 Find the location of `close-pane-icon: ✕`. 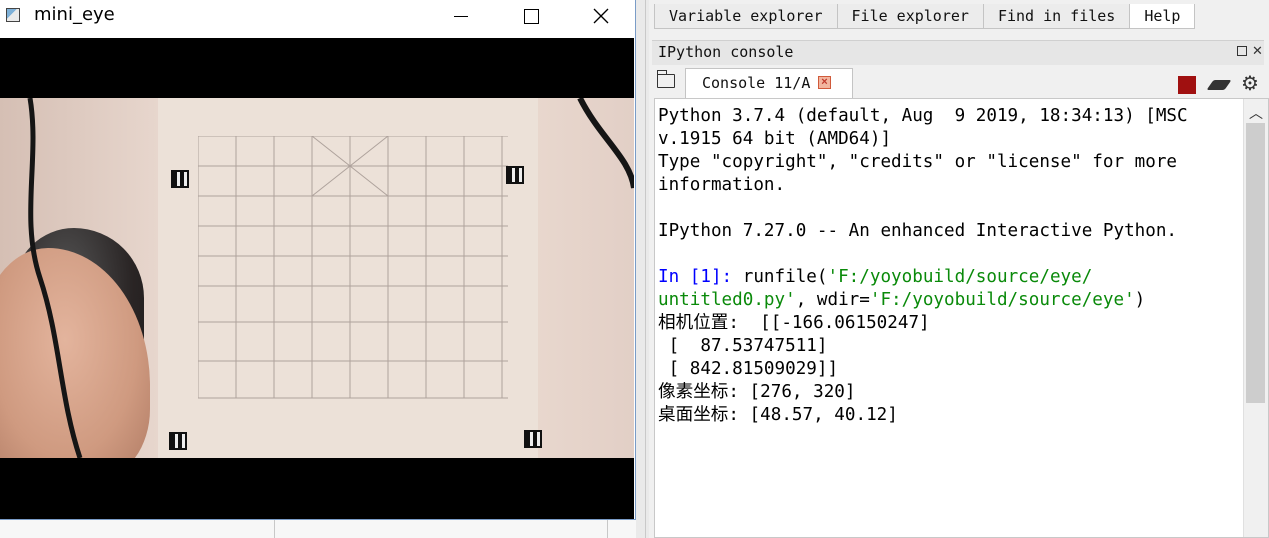

close-pane-icon: ✕ is located at coordinates (1257, 51).